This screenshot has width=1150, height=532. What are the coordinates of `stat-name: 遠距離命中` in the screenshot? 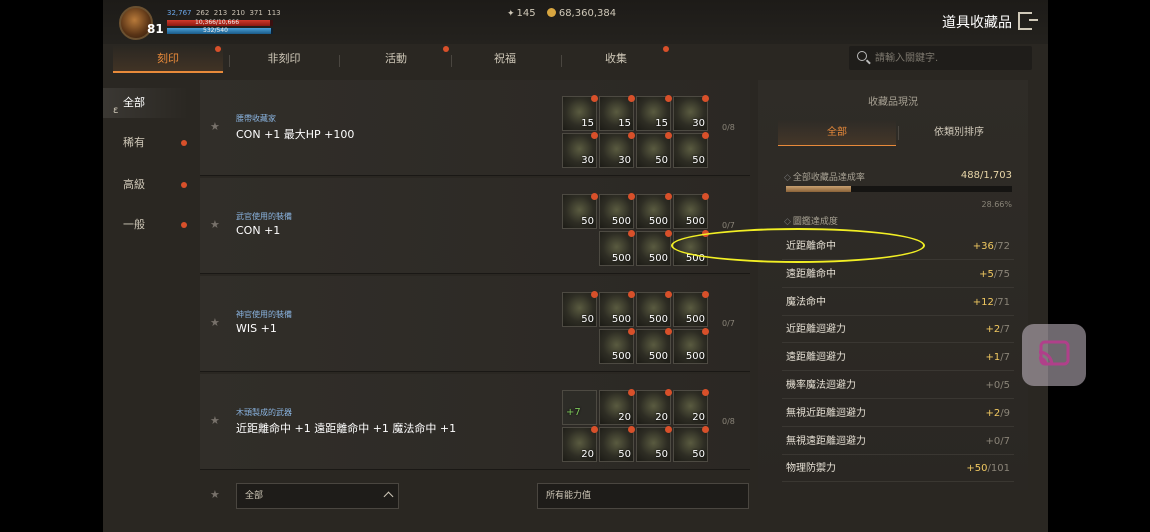 It's located at (811, 274).